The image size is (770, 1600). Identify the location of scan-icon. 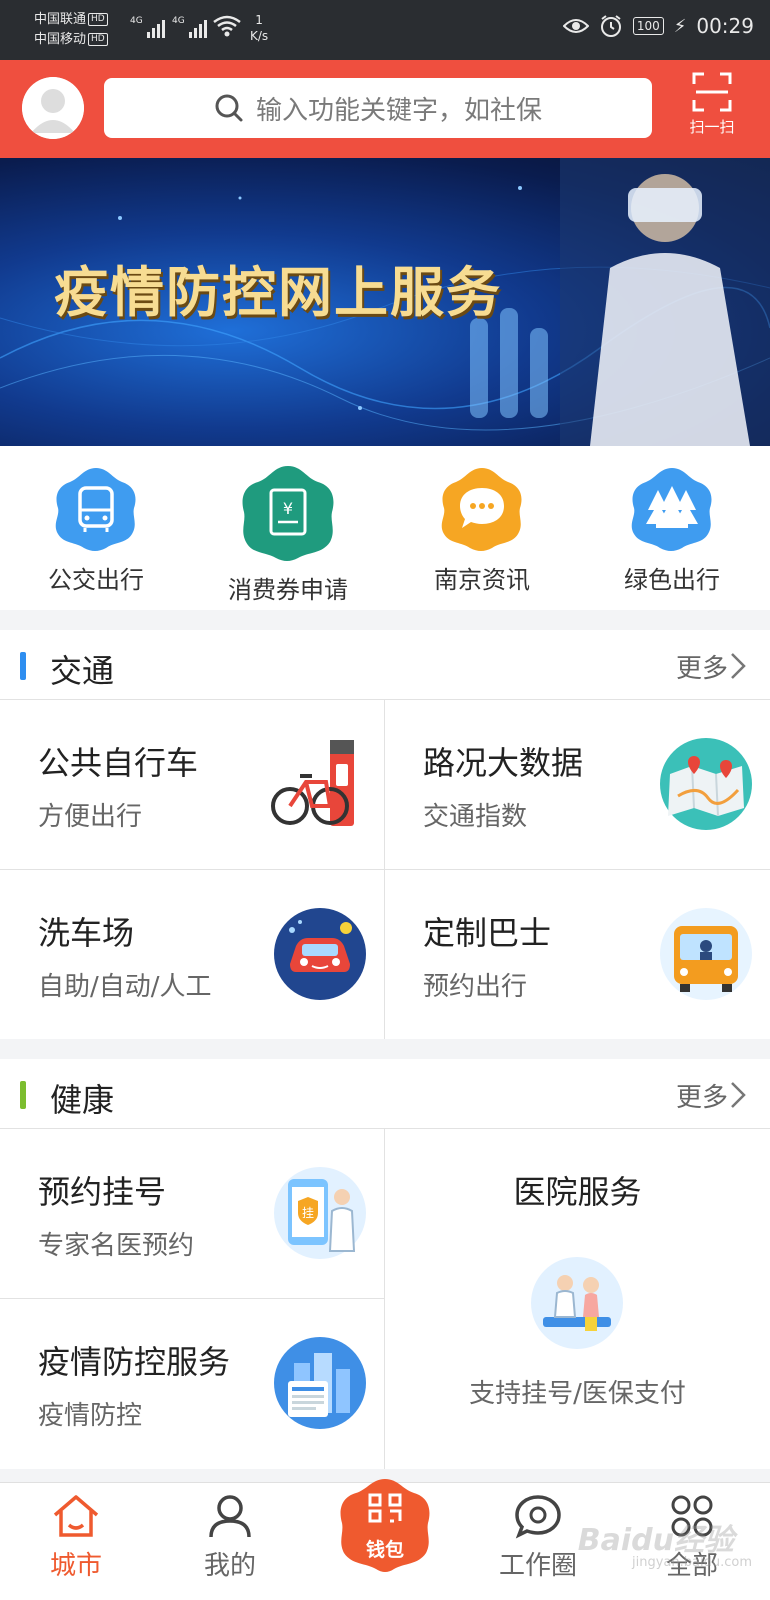
(712, 92).